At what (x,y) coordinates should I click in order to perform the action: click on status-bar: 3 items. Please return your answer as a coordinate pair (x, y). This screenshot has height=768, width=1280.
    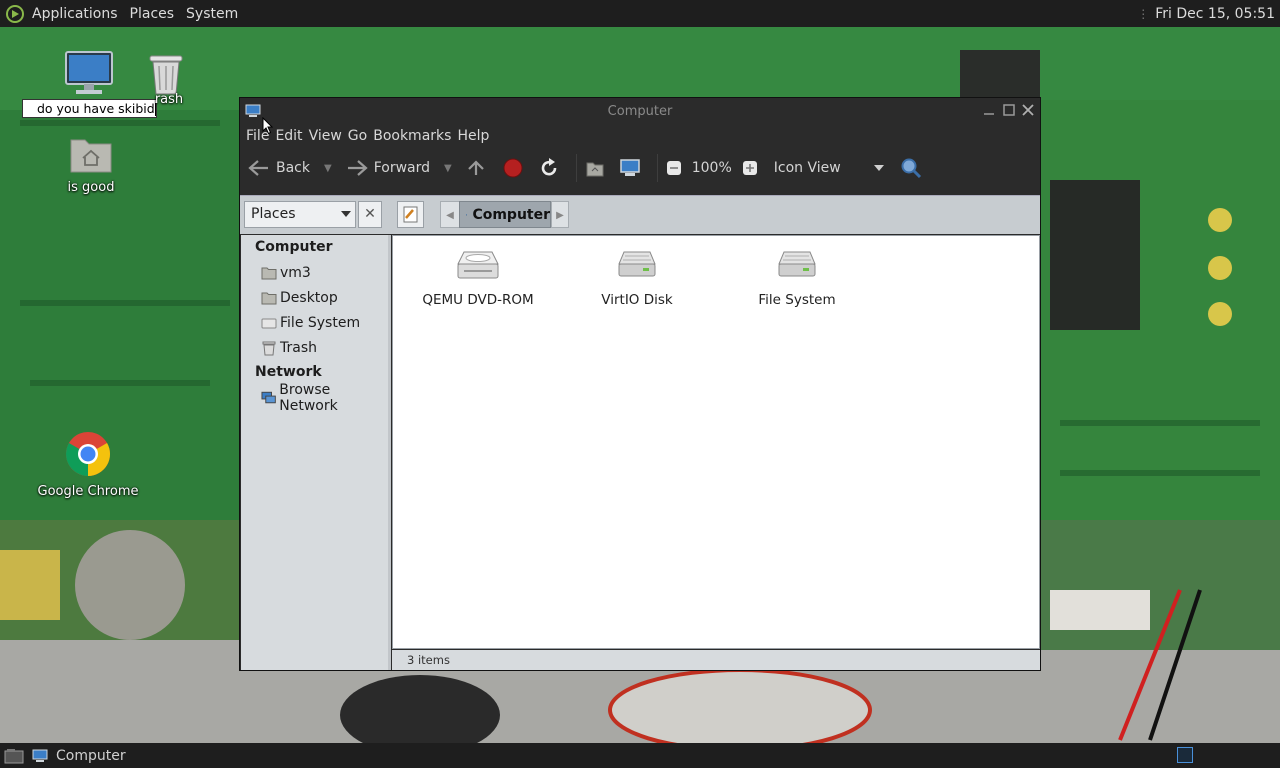
    Looking at the image, I should click on (716, 660).